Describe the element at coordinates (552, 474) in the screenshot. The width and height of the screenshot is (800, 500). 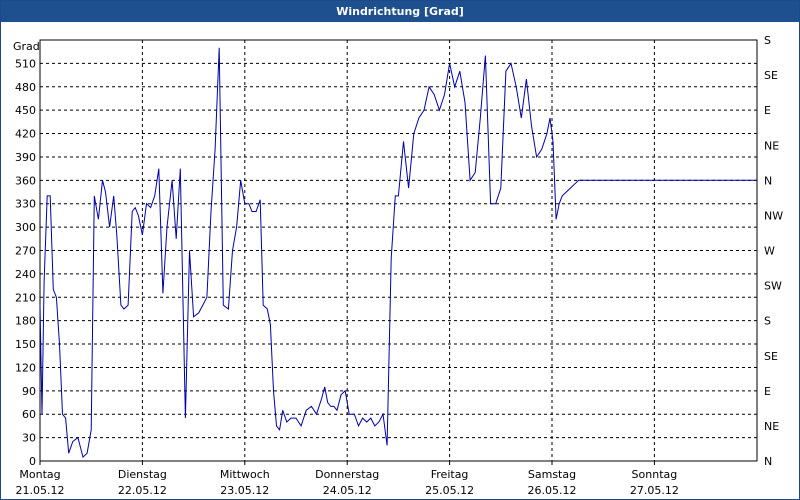
I see `x-tick-day-label: Samstag` at that location.